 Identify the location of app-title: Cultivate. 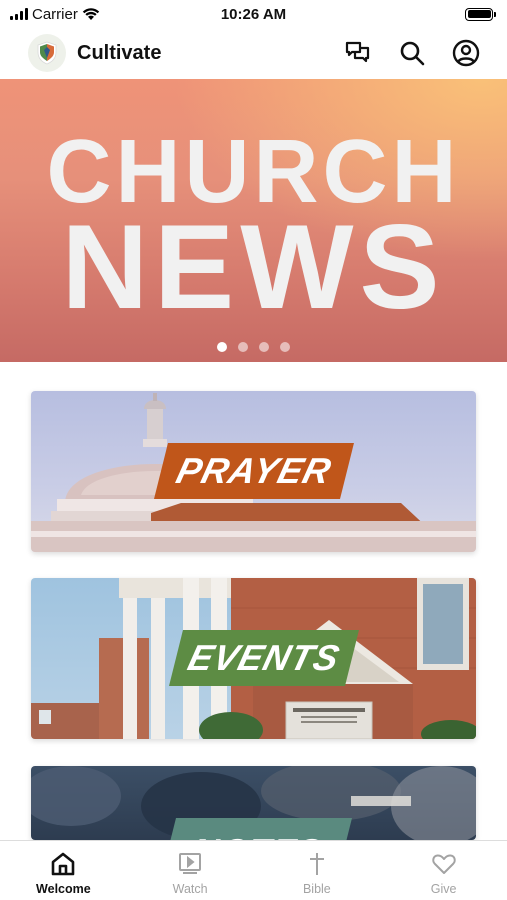
(119, 52).